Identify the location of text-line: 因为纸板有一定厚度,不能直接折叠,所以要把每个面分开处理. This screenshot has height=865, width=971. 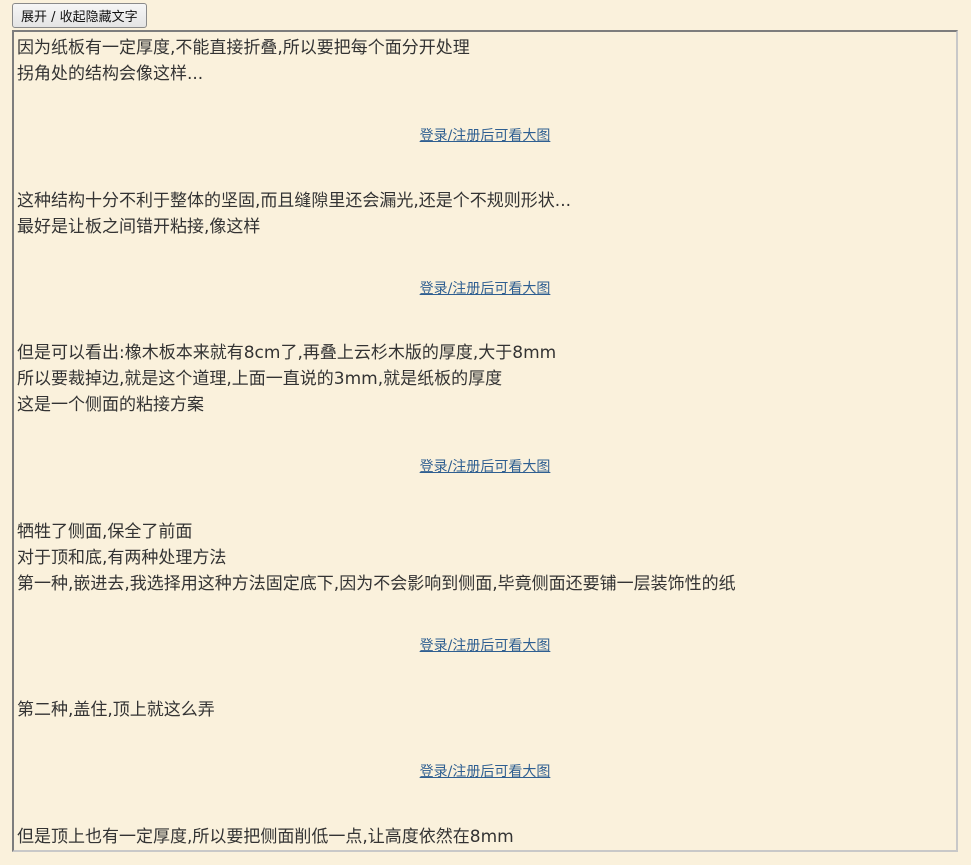
(243, 48).